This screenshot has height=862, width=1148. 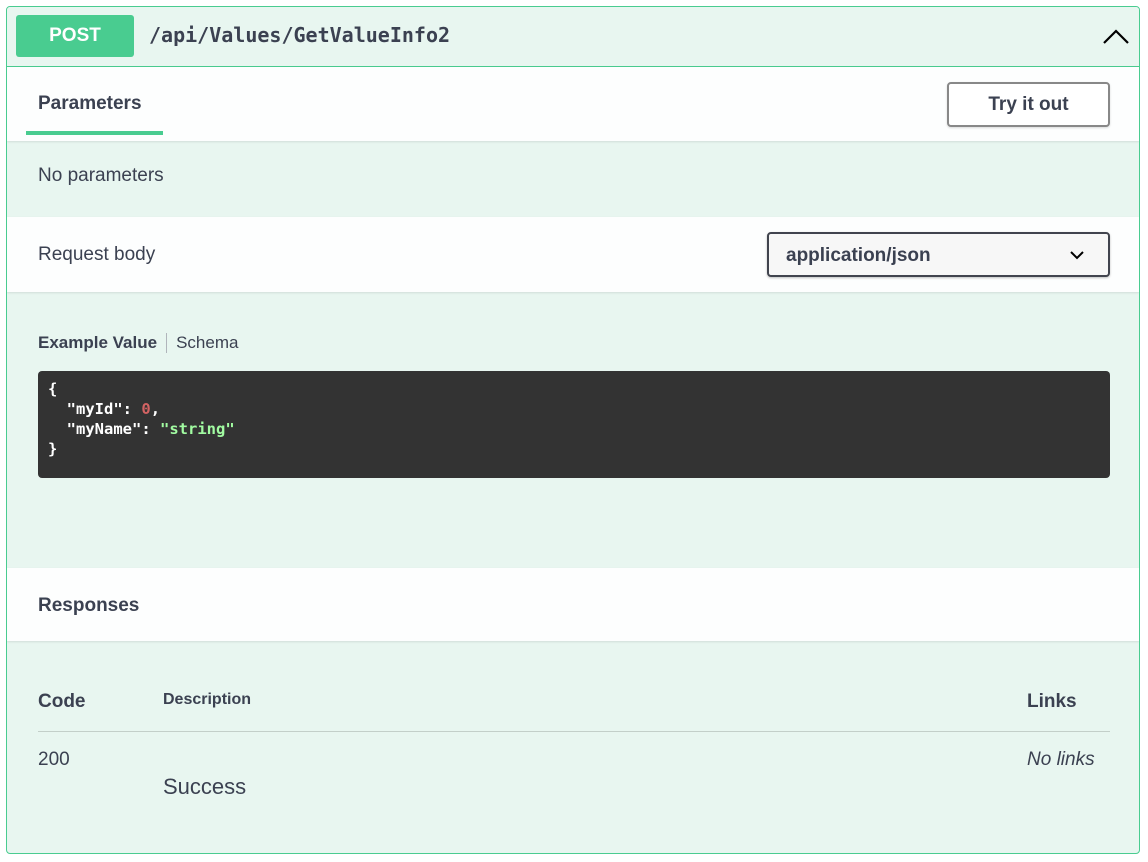 What do you see at coordinates (53, 389) in the screenshot?
I see `code-open-brace: {` at bounding box center [53, 389].